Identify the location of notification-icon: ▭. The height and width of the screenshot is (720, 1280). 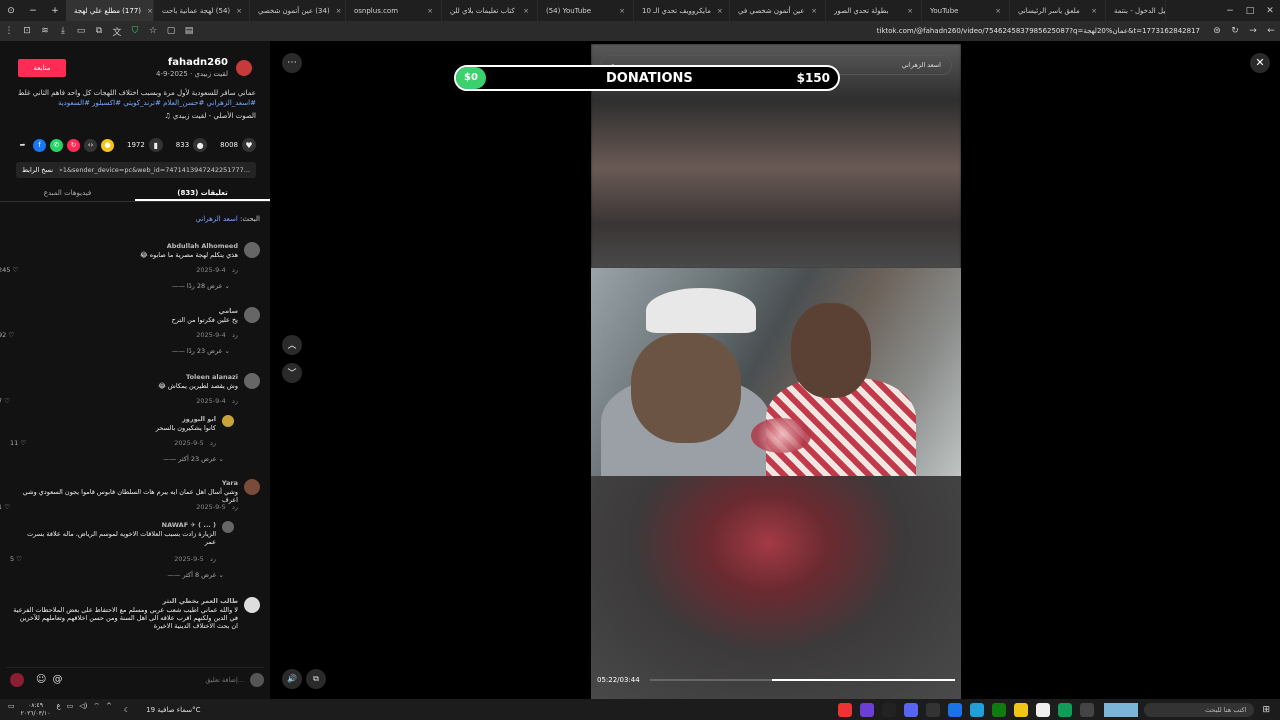
(11, 710).